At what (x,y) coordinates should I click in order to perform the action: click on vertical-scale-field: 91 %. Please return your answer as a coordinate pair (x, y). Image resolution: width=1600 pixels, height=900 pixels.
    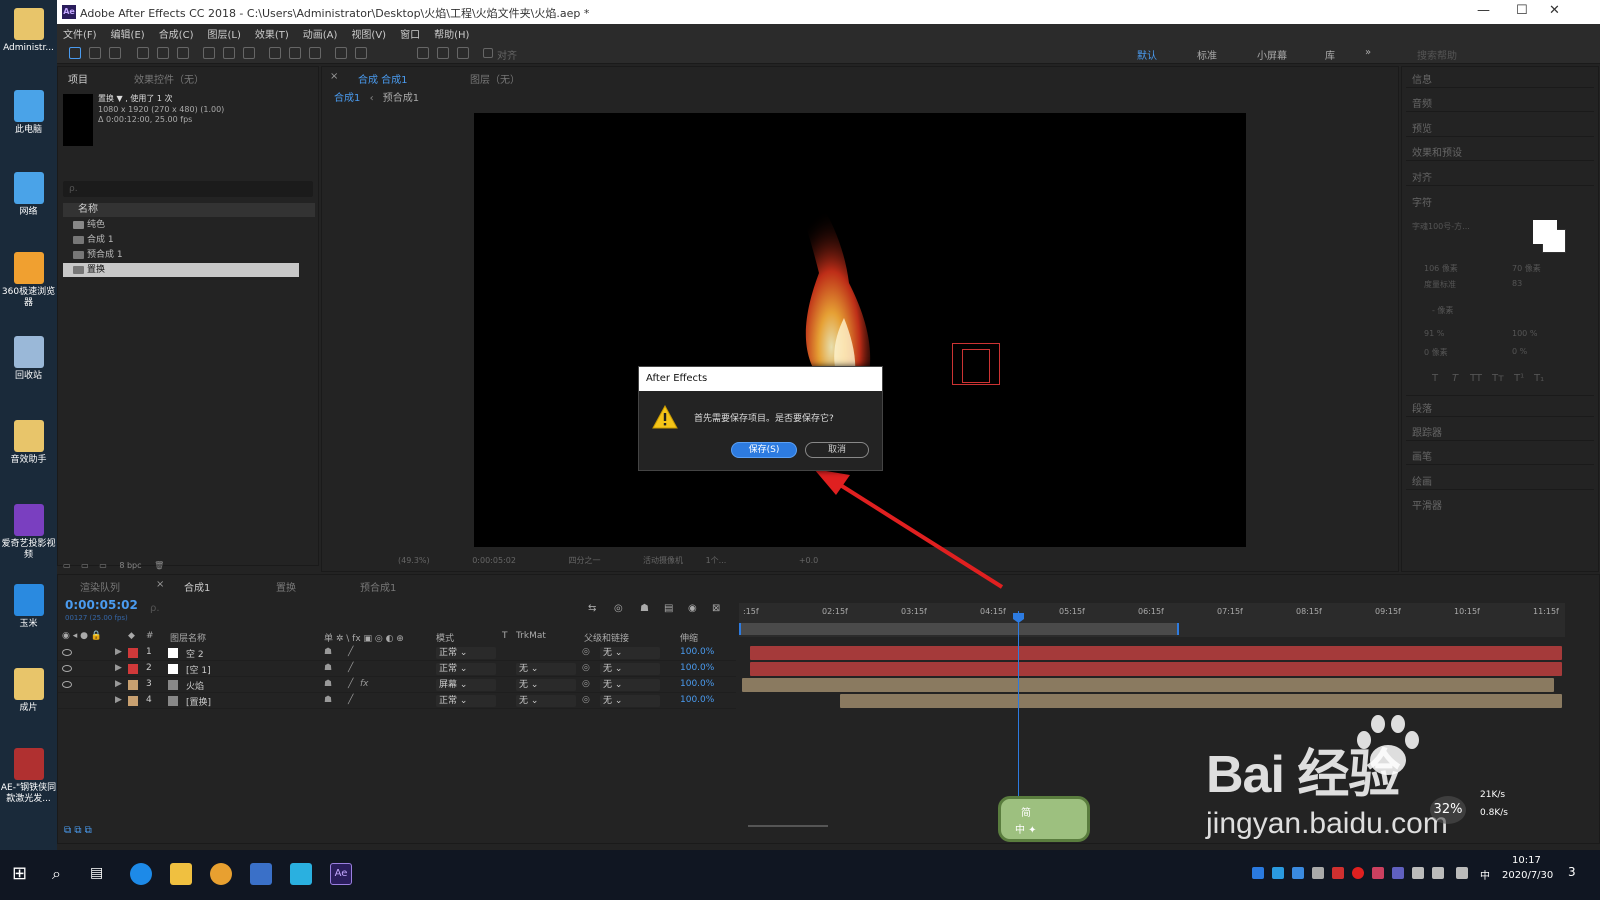
    Looking at the image, I should click on (1434, 333).